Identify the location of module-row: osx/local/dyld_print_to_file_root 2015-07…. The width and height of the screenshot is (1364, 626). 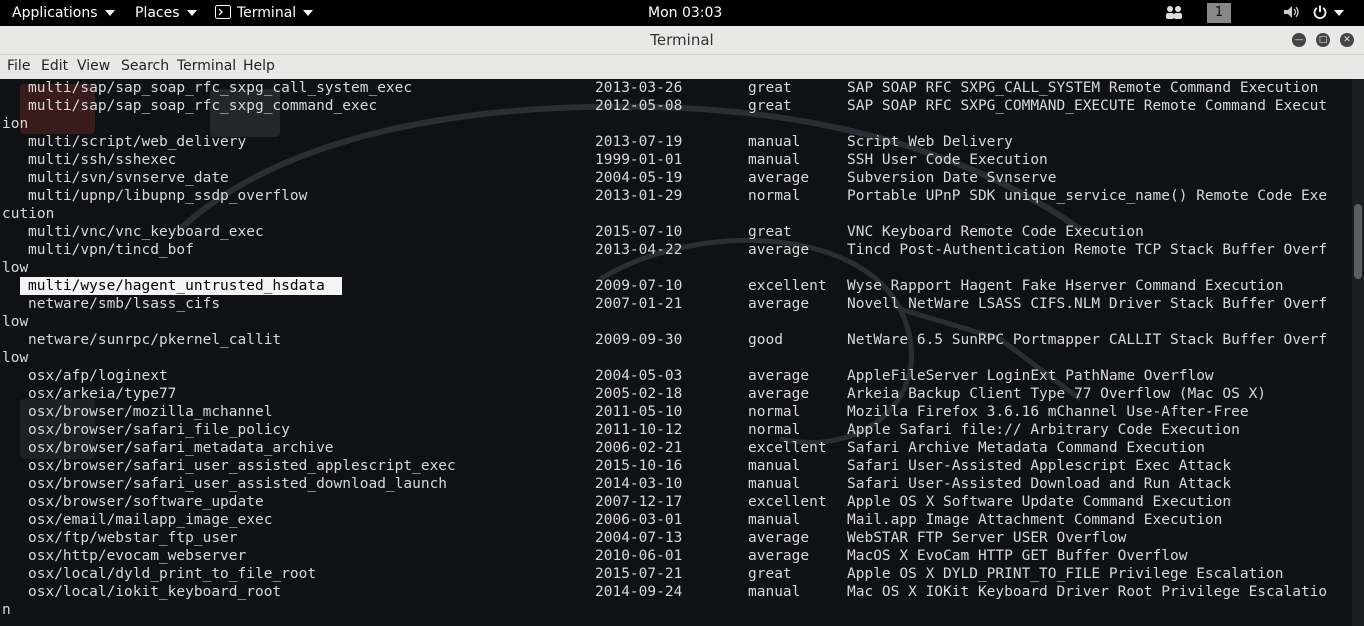
(676, 574).